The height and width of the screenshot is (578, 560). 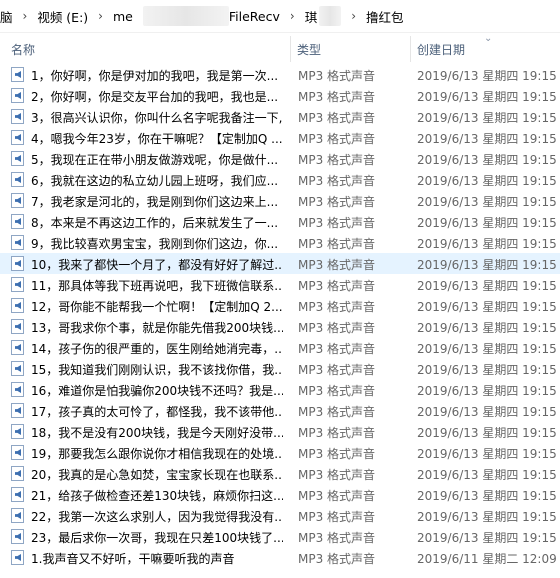 I want to click on breadcrumb-item: me, so click(x=123, y=16).